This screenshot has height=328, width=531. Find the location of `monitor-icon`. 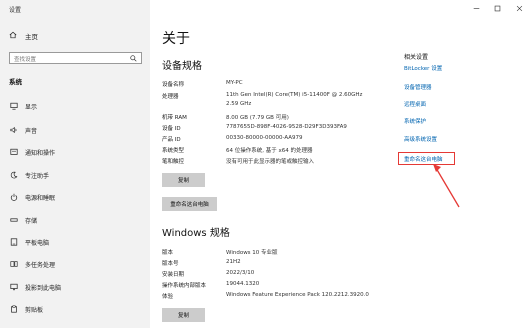

monitor-icon is located at coordinates (14, 106).